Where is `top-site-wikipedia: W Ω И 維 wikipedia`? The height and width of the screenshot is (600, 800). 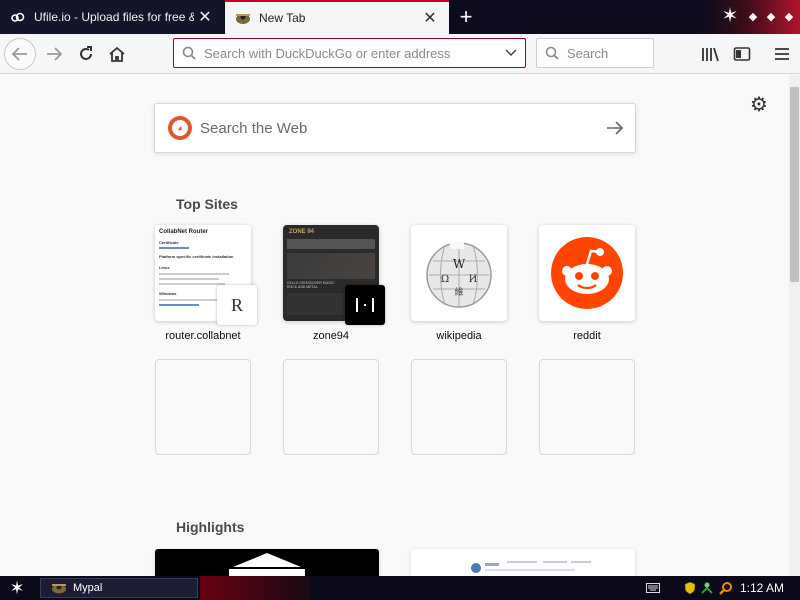 top-site-wikipedia: W Ω И 維 wikipedia is located at coordinates (459, 283).